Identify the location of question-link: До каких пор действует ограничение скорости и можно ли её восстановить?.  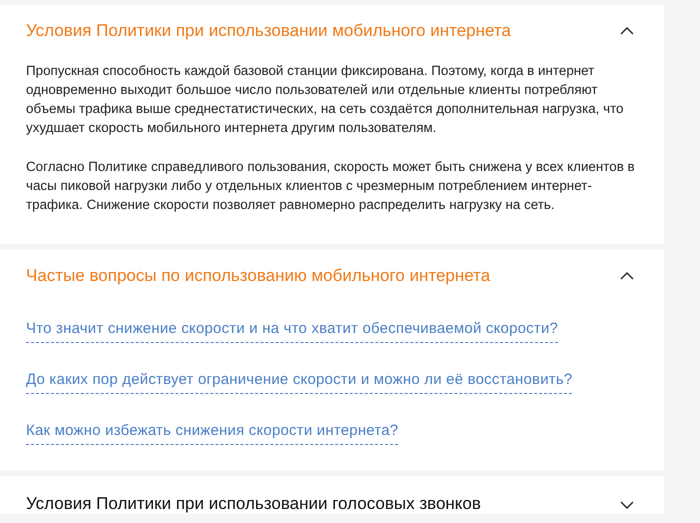
(299, 382).